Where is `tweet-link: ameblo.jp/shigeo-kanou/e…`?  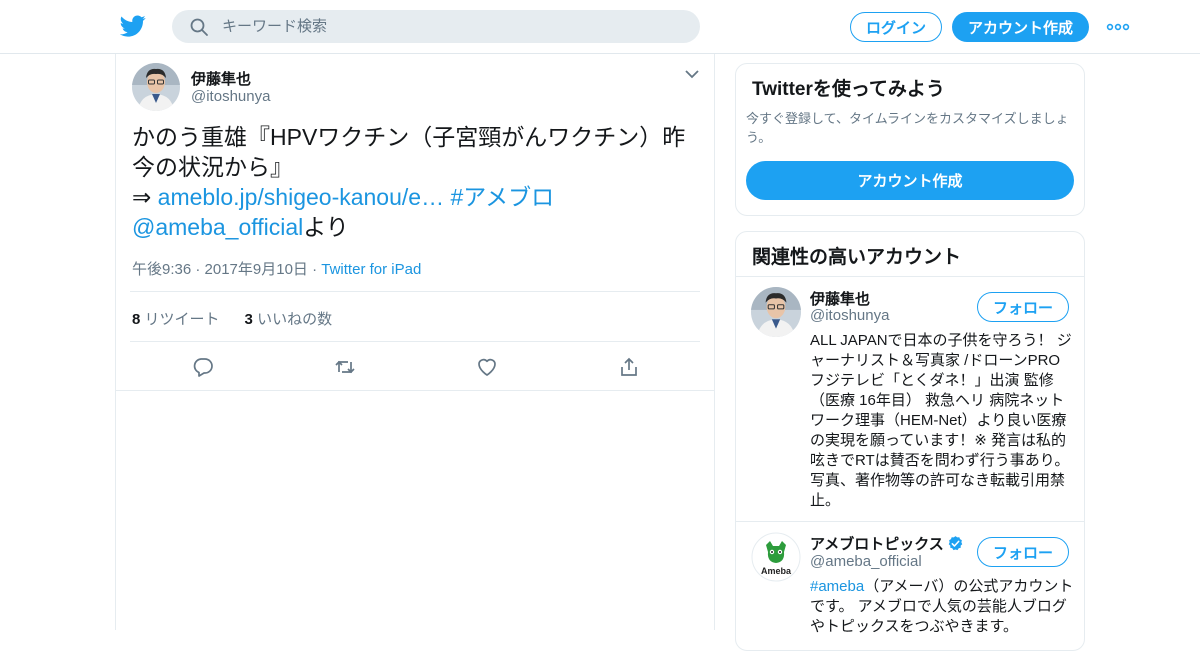
tweet-link: ameblo.jp/shigeo-kanou/e… is located at coordinates (301, 197).